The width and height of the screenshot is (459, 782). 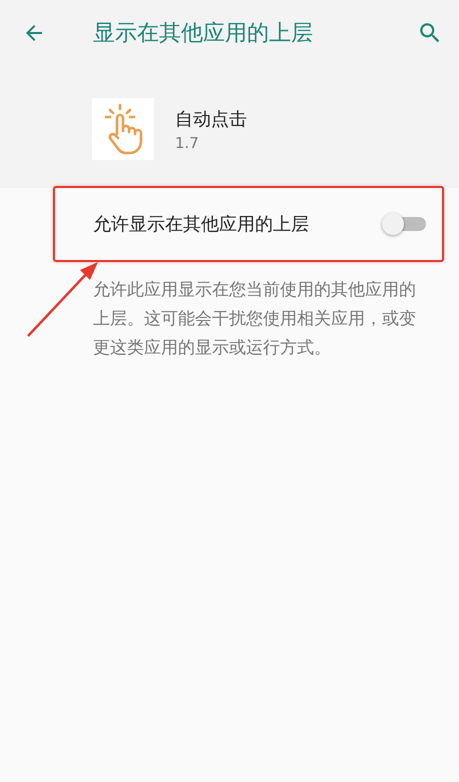 I want to click on description-text: 允许此应用显示在您当前使用的其他应用的上层。这可能会干扰您使用相关应用，或变更这类应用的显示或运行方式。, so click(x=255, y=319).